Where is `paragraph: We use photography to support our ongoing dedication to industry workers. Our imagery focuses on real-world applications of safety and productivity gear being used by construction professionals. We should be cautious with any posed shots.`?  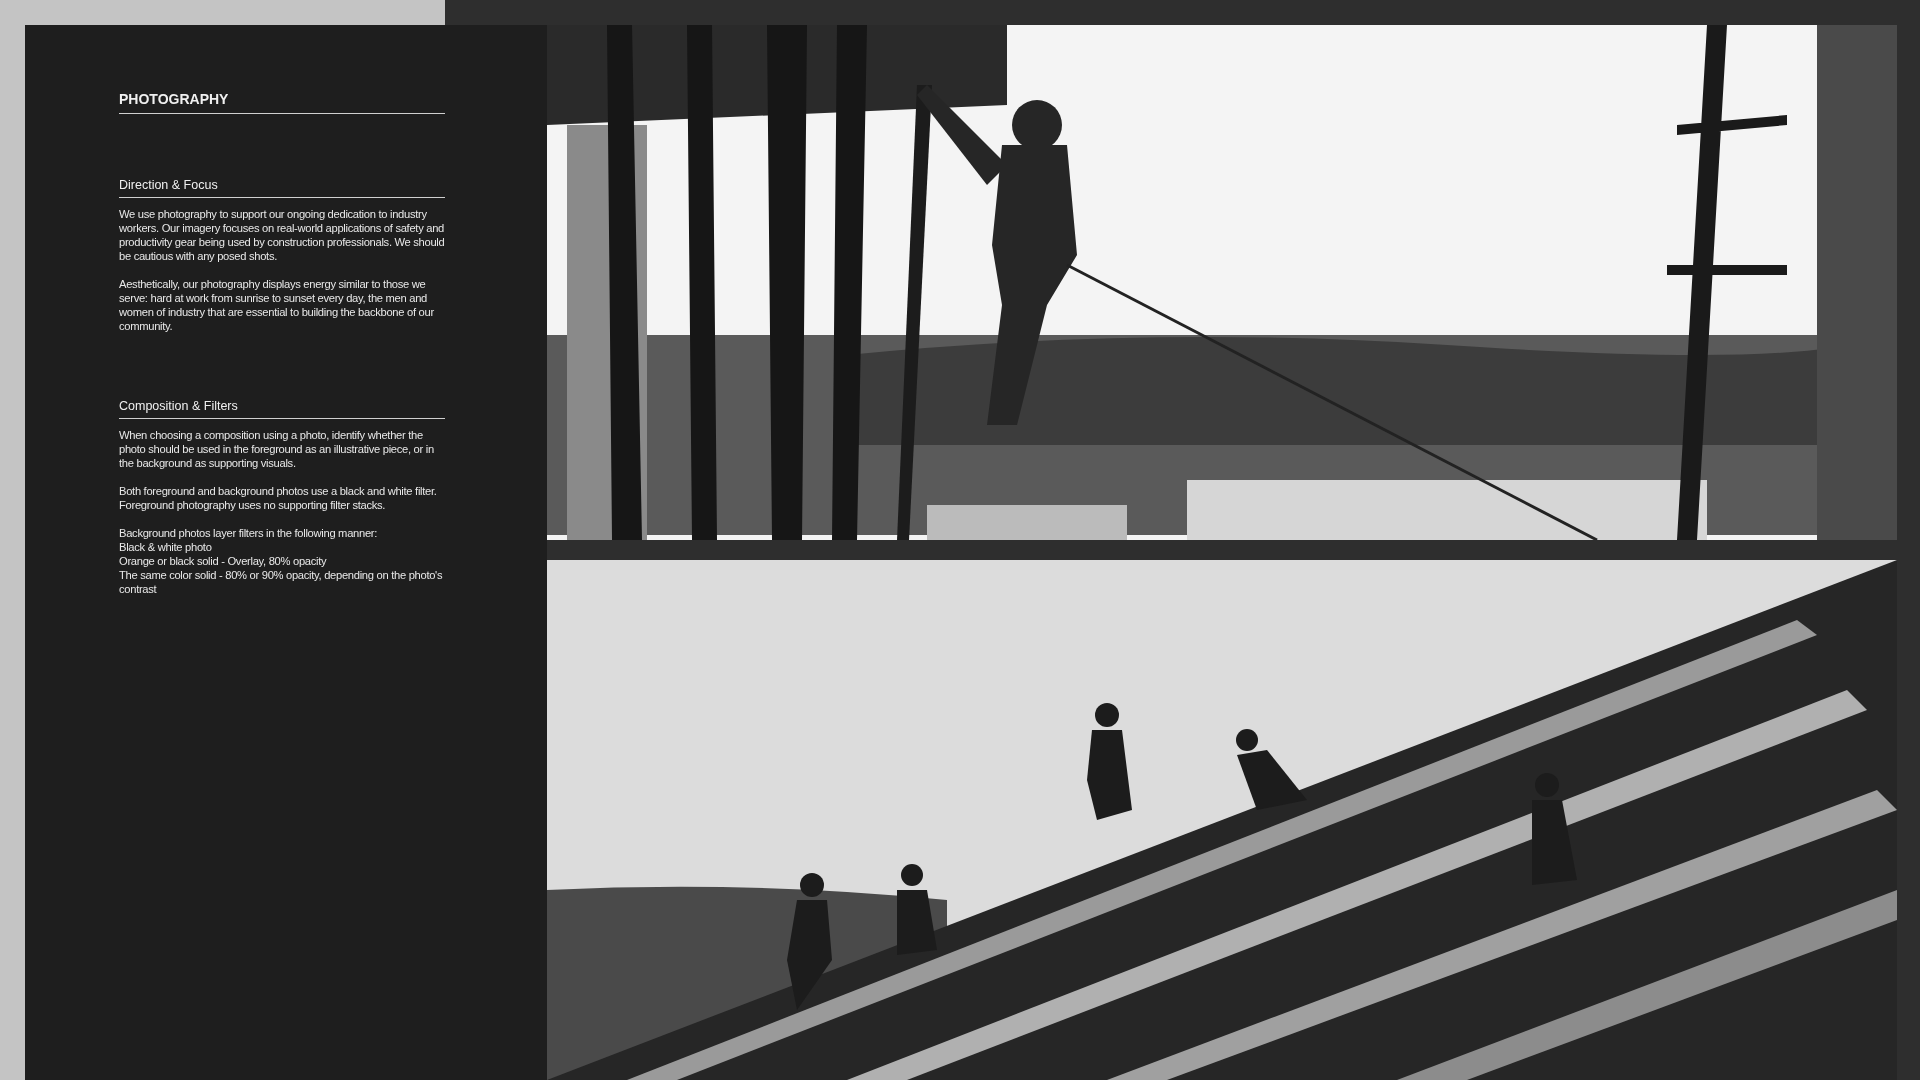 paragraph: We use photography to support our ongoing dedication to industry workers. Our imagery focuses on real-world applications of safety and productivity gear being used by construction professionals. We should be cautious with any posed shots. is located at coordinates (282, 235).